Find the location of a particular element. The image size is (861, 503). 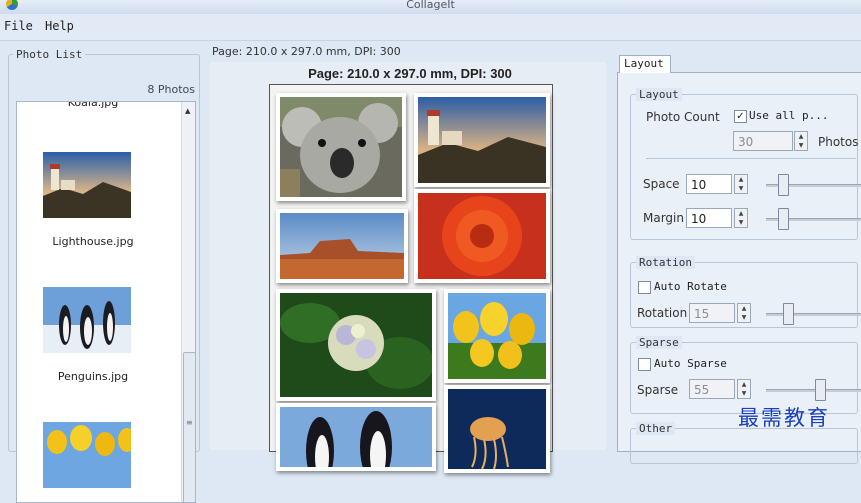

rotation-legend: Rotation is located at coordinates (665, 262).